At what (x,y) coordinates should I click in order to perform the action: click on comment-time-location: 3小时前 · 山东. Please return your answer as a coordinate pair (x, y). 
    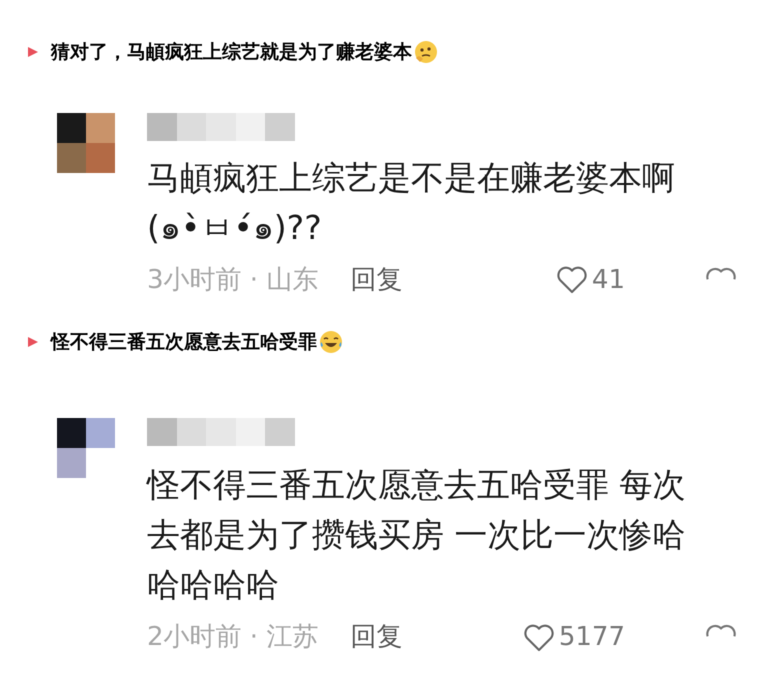
    Looking at the image, I should click on (232, 280).